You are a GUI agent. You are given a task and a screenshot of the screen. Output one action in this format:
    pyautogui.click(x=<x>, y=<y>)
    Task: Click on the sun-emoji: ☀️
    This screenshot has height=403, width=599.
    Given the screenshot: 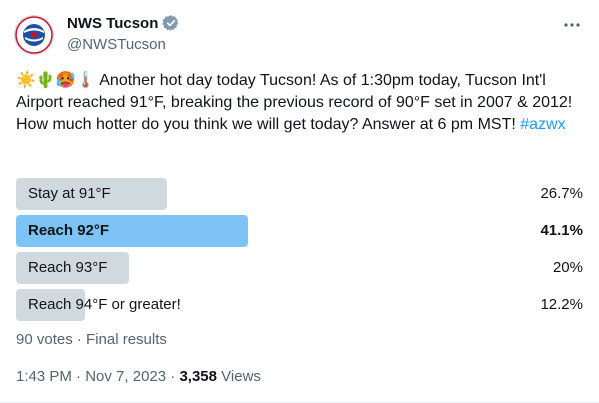 What is the action you would take?
    pyautogui.click(x=26, y=80)
    